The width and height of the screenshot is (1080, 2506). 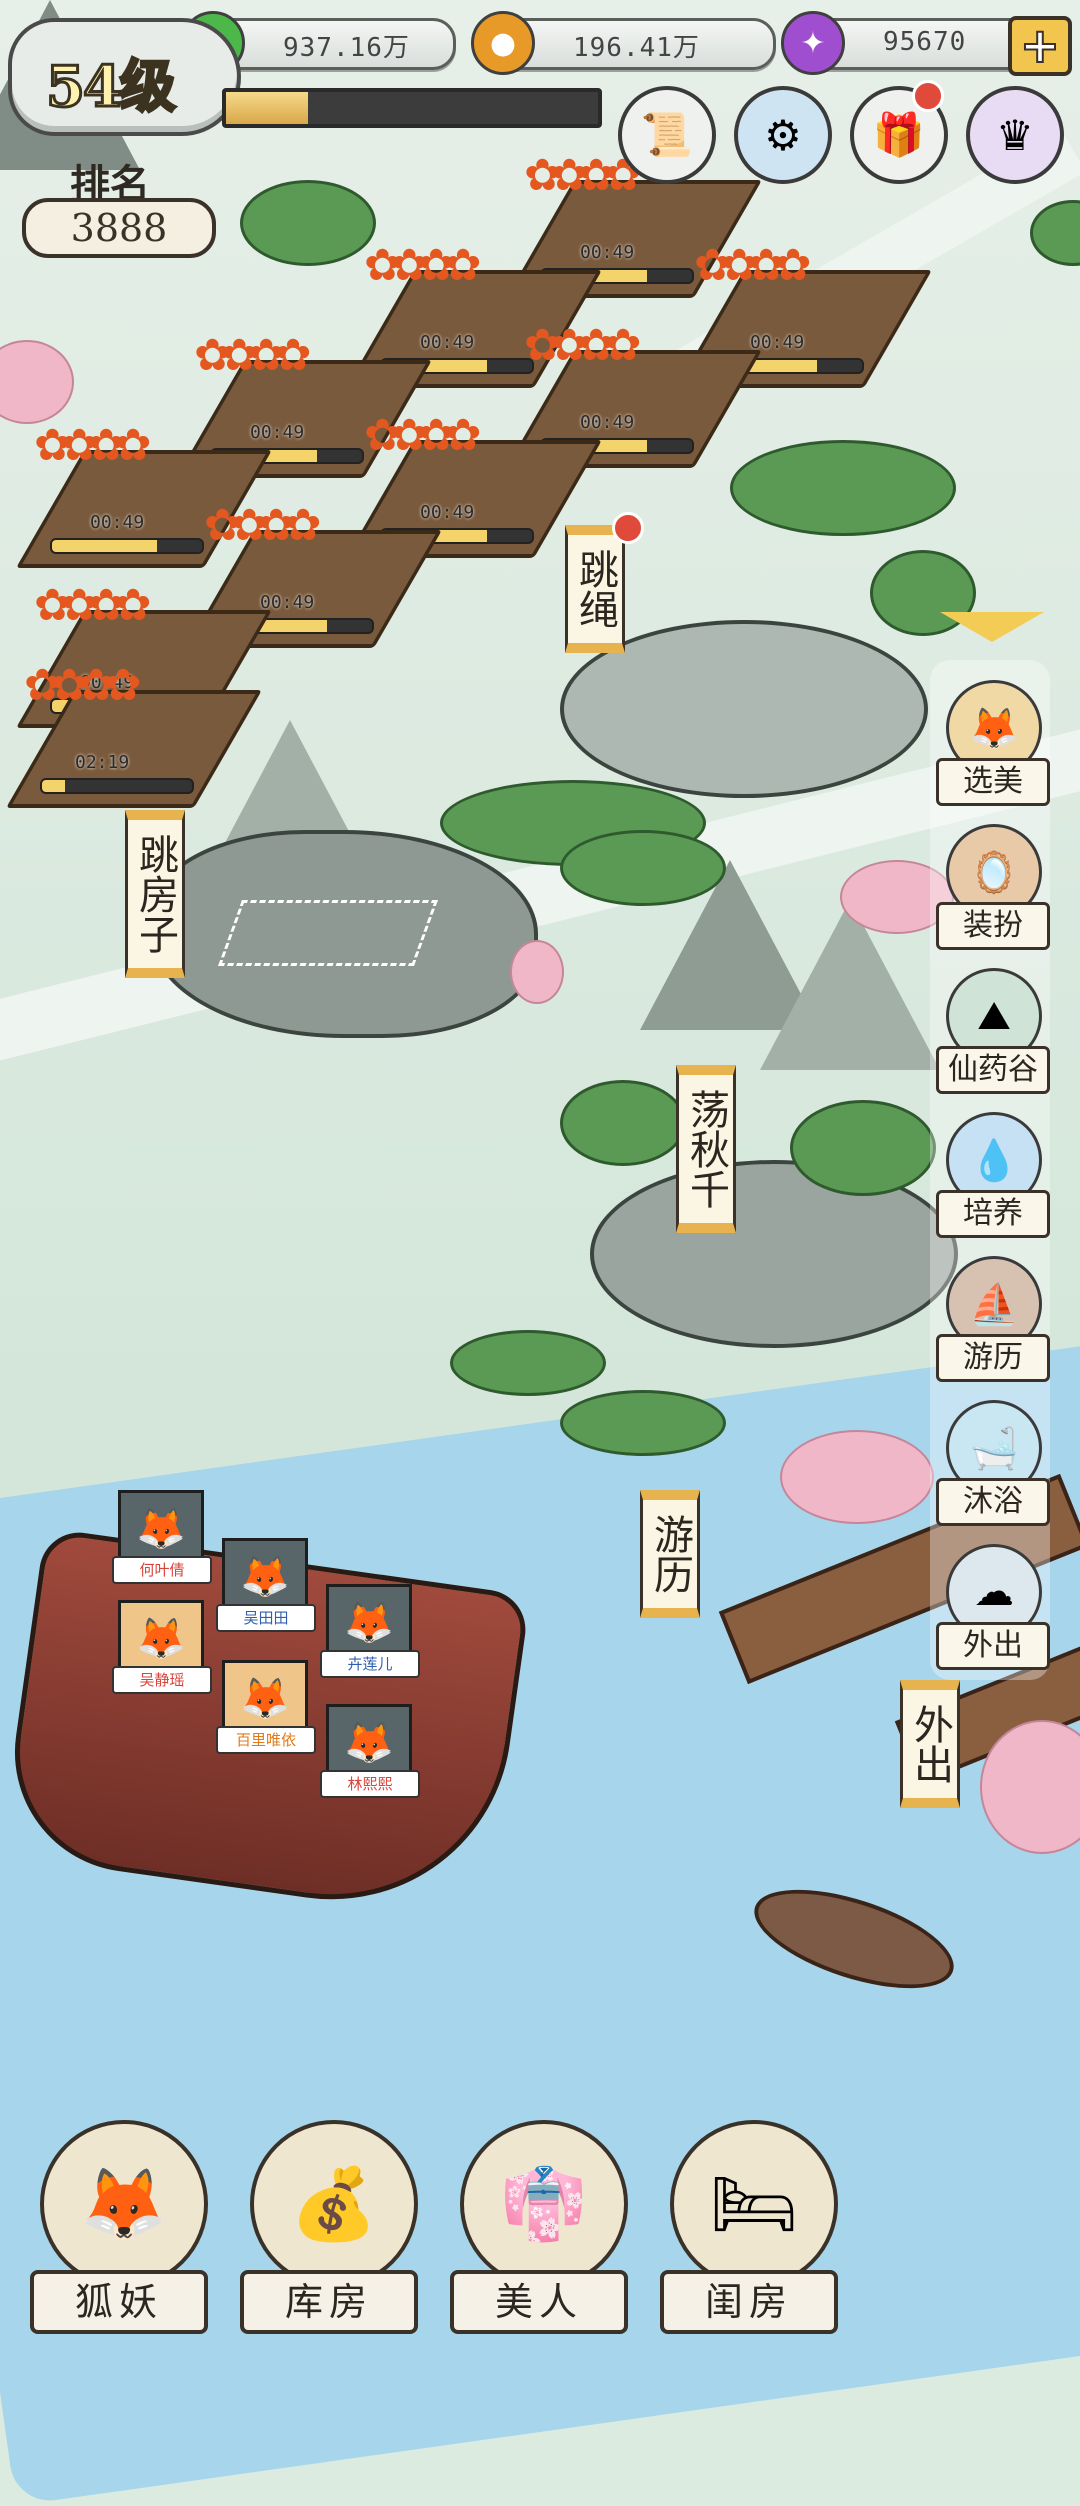 I want to click on nav-storehouse: 💰 库房, so click(x=330, y=2225).